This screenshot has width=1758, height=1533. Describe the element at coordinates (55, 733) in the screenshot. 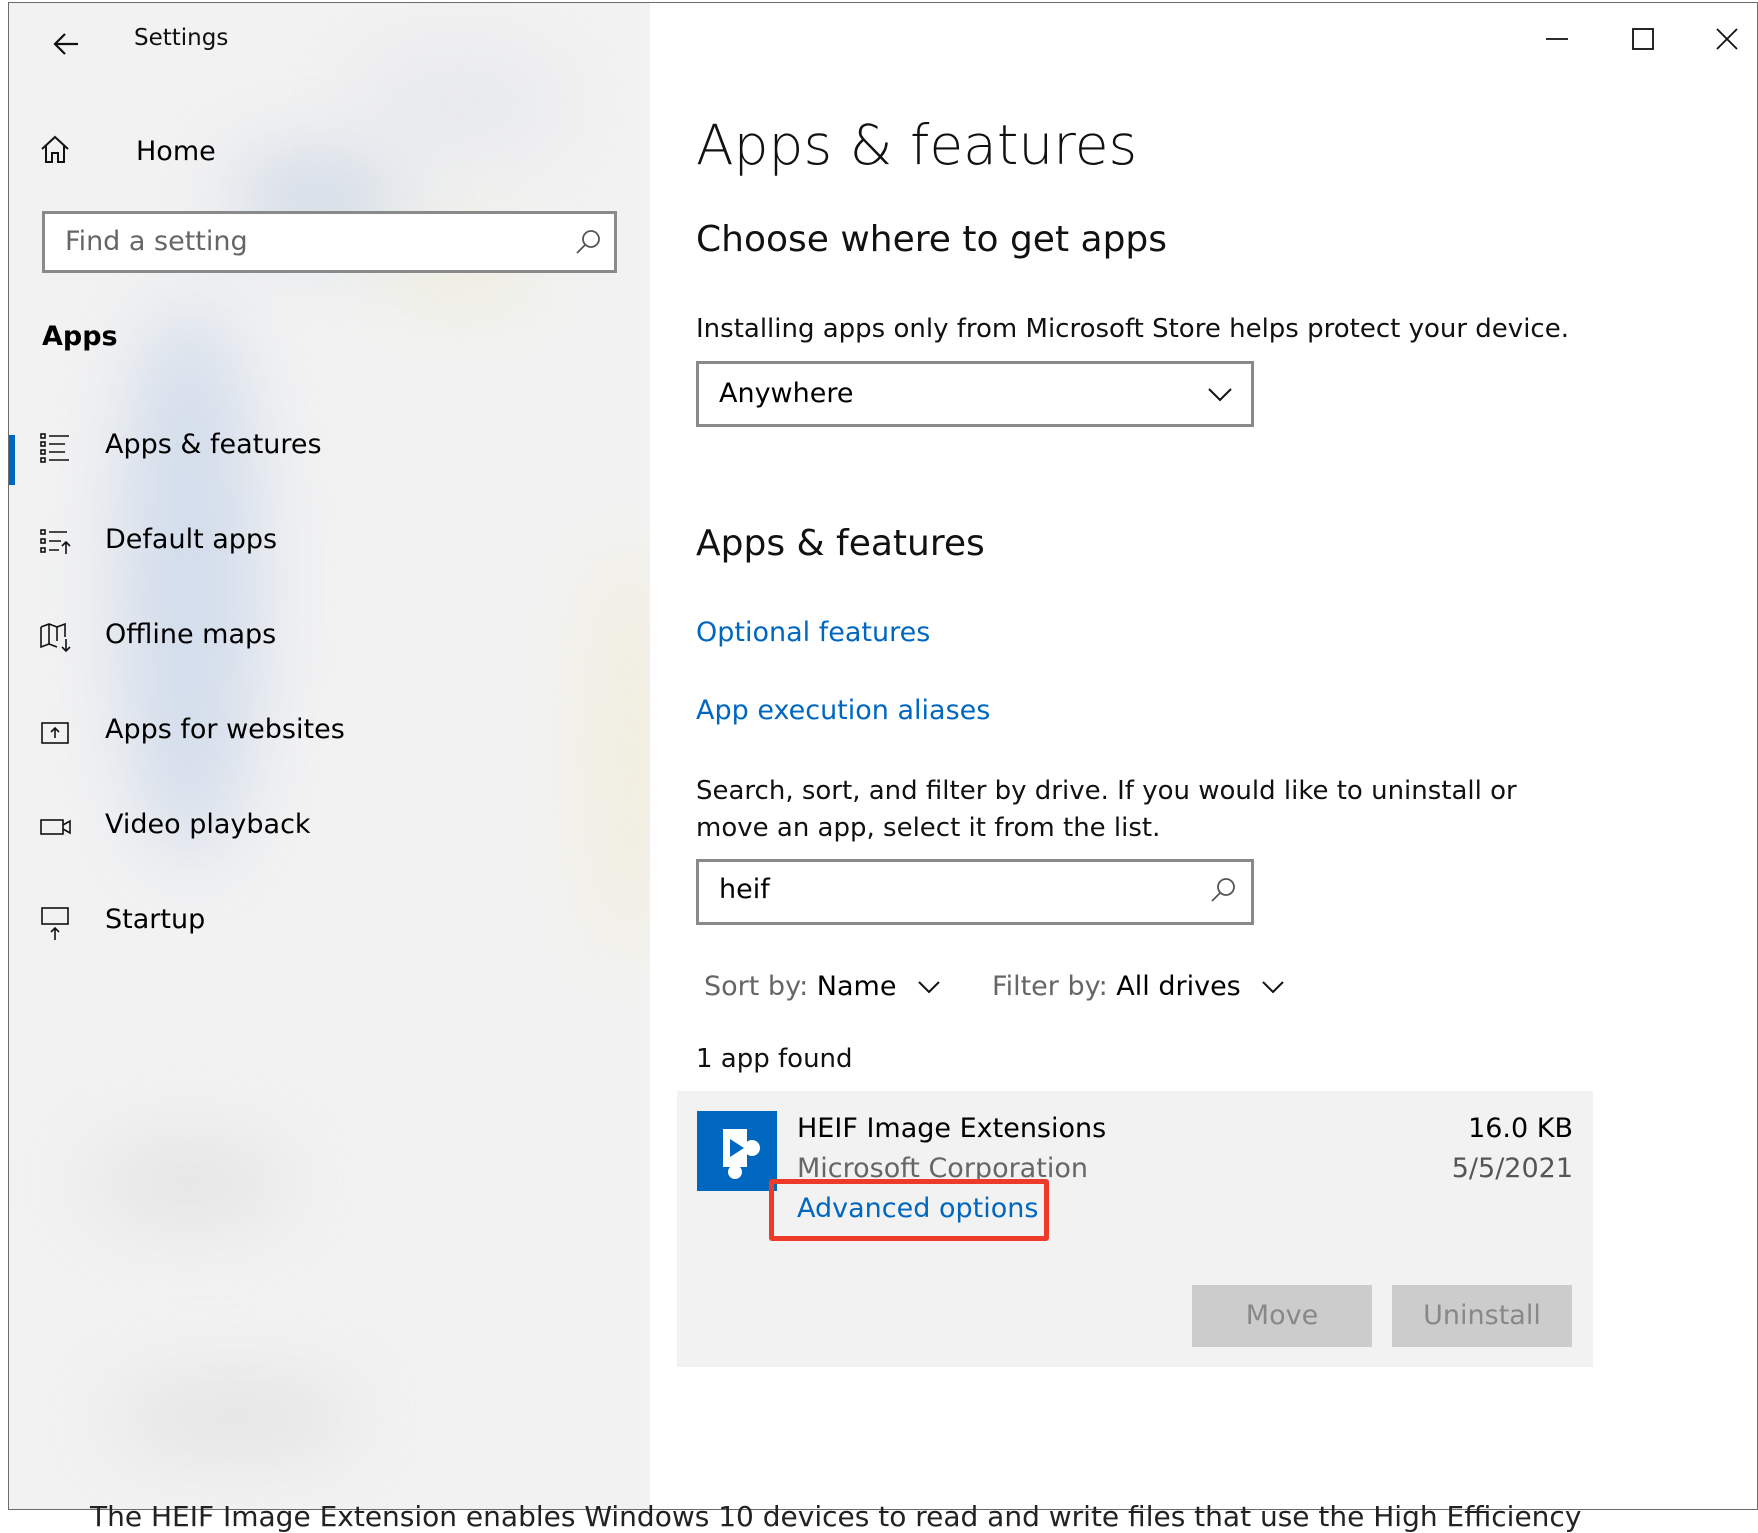

I see `open-external-icon` at that location.